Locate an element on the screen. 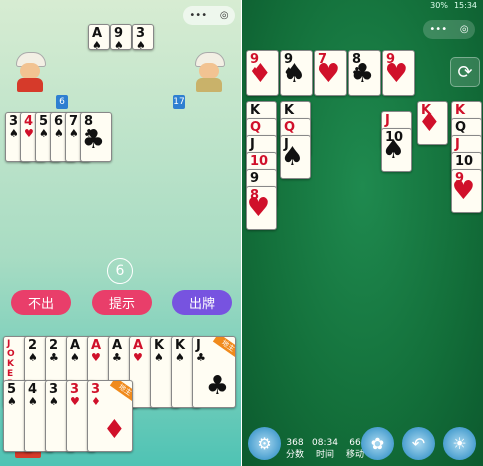 The height and width of the screenshot is (466, 483). time-label: 时间 is located at coordinates (324, 455).